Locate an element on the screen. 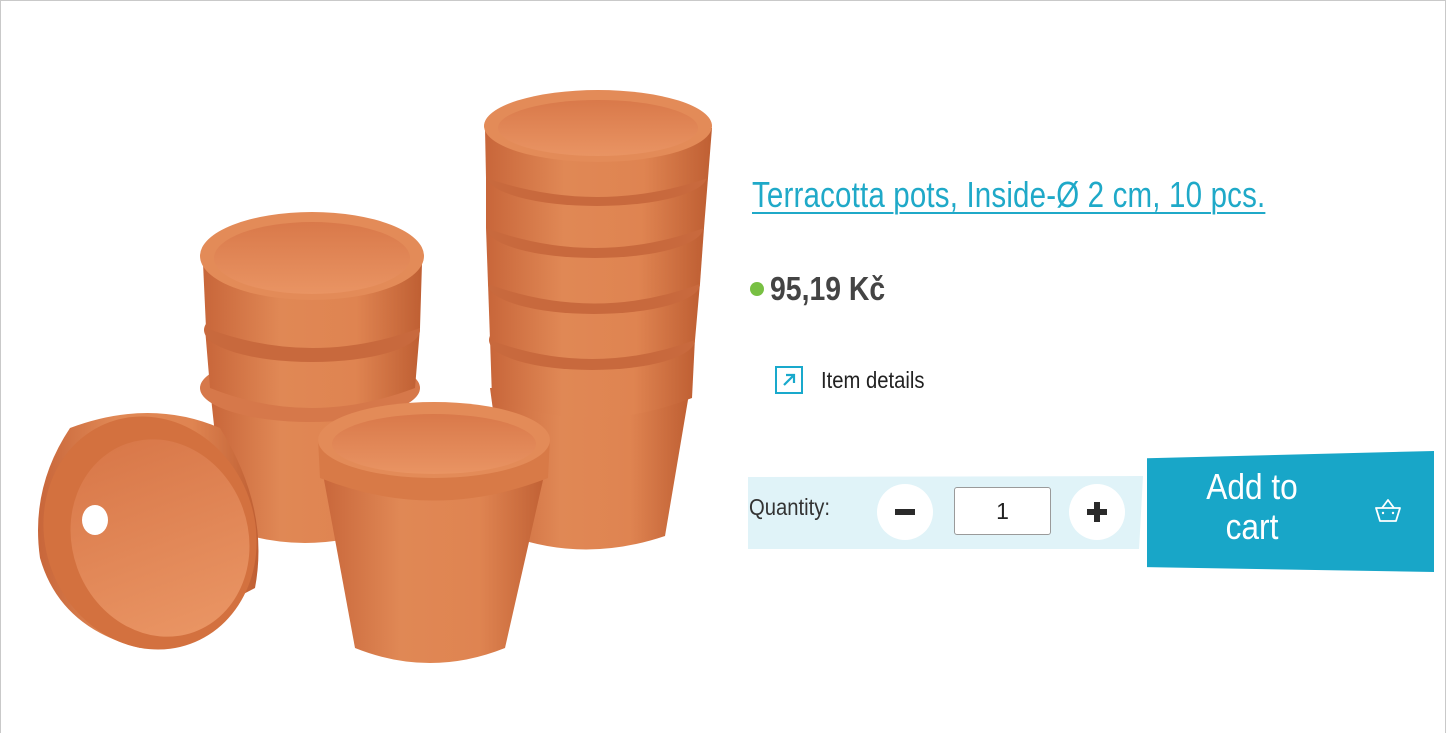 The height and width of the screenshot is (735, 1448). external-link-arrow-icon is located at coordinates (789, 380).